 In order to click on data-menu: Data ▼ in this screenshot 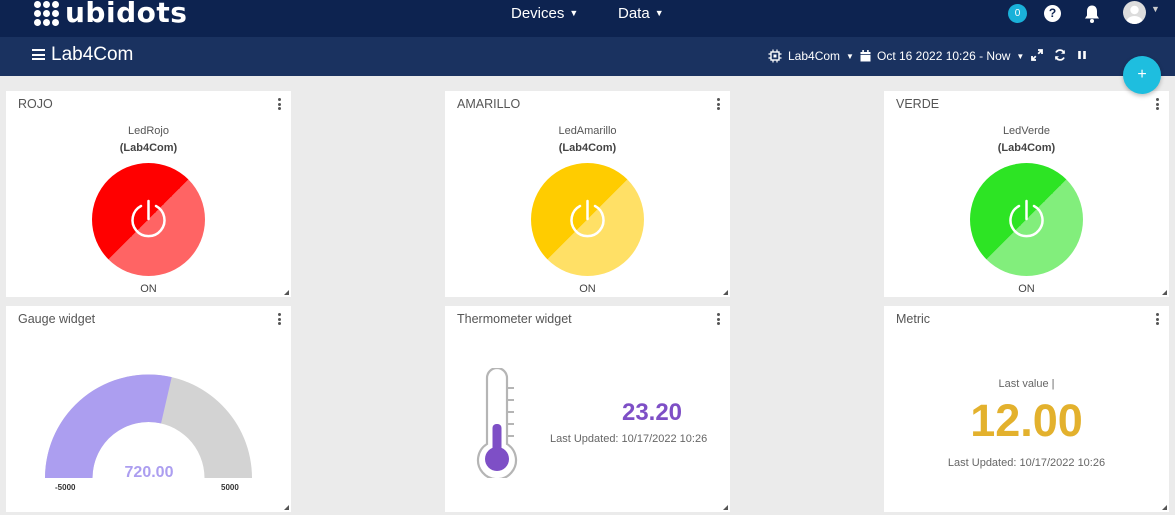, I will do `click(641, 13)`.